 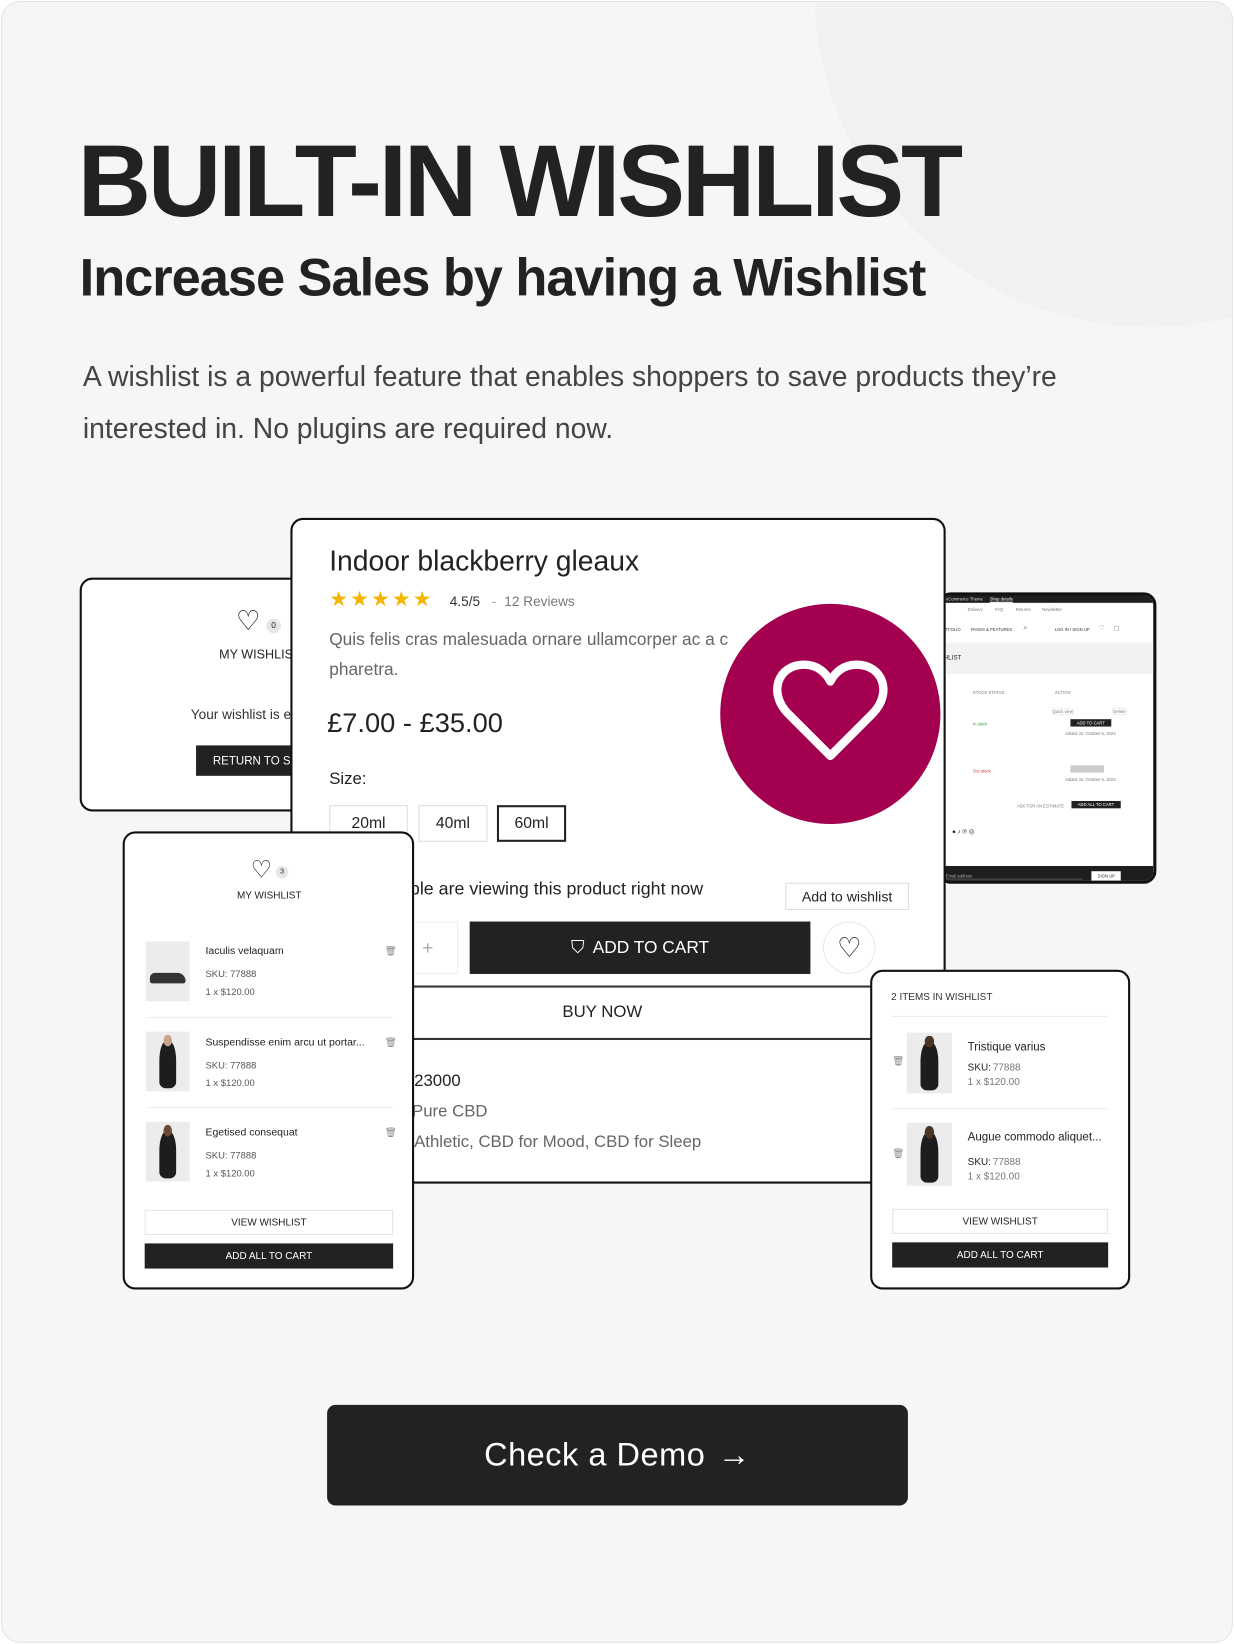 I want to click on wishlist-heart-button: ♡, so click(x=849, y=947).